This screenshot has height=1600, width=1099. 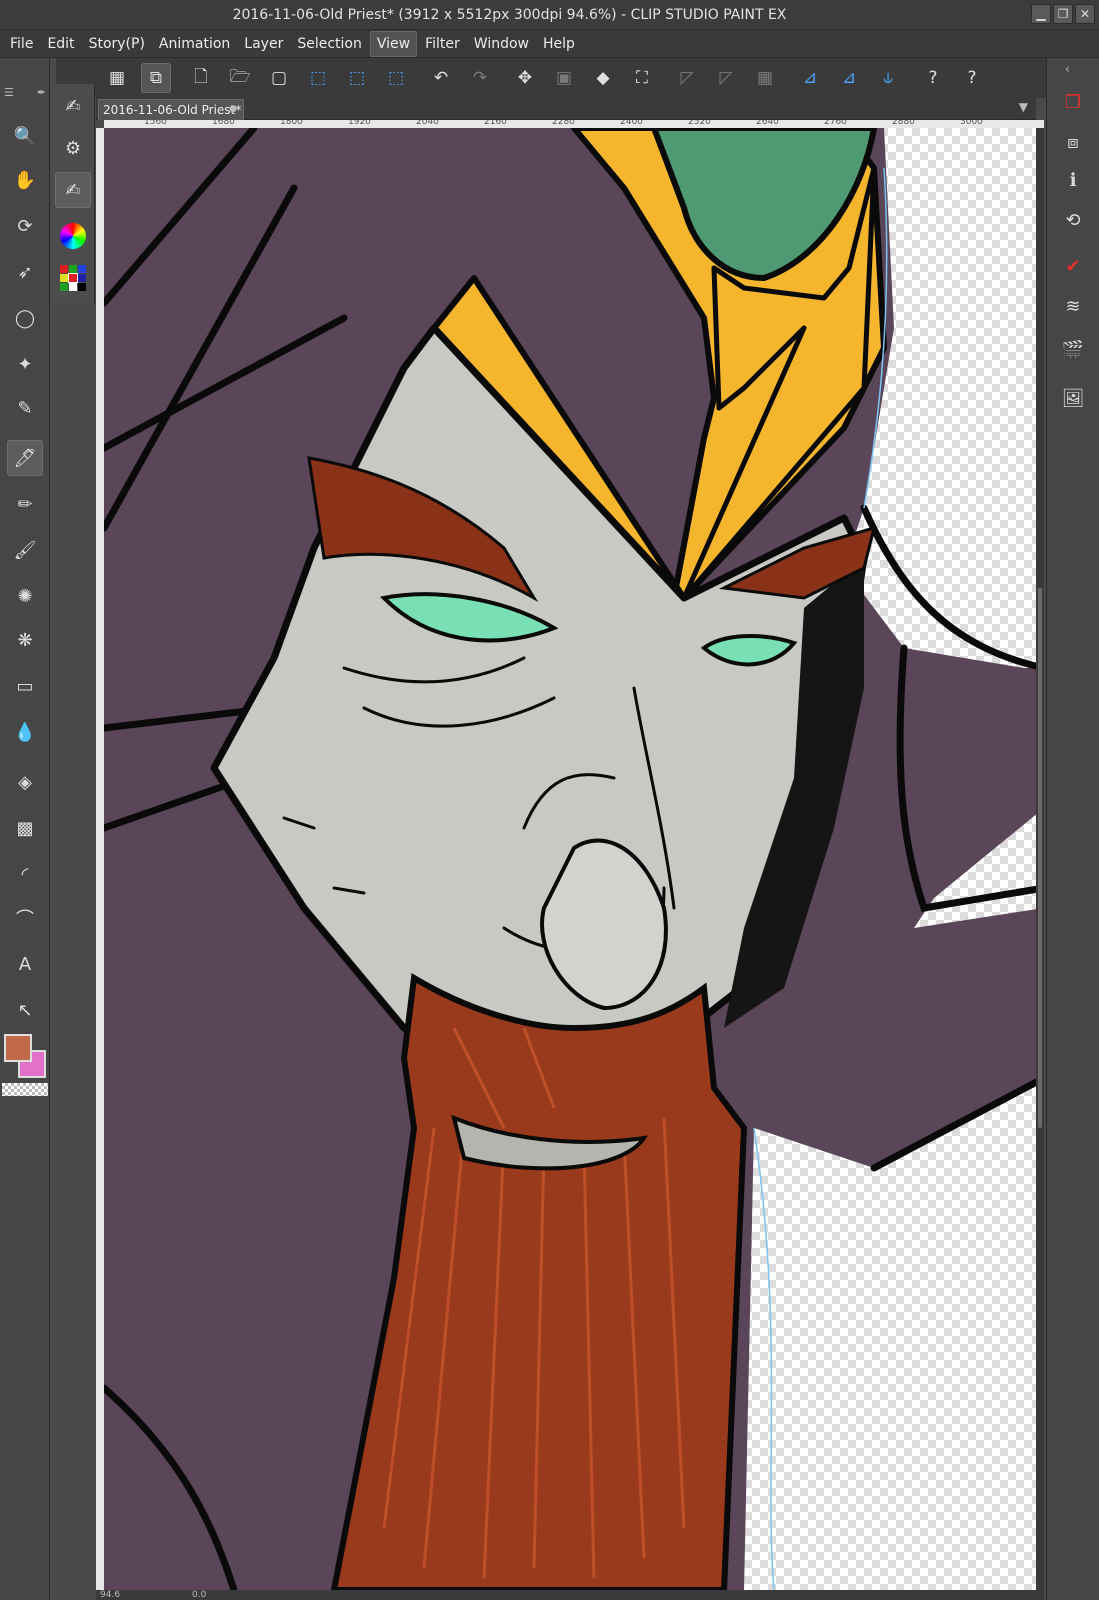 I want to click on menu-layer: Layer, so click(x=263, y=44).